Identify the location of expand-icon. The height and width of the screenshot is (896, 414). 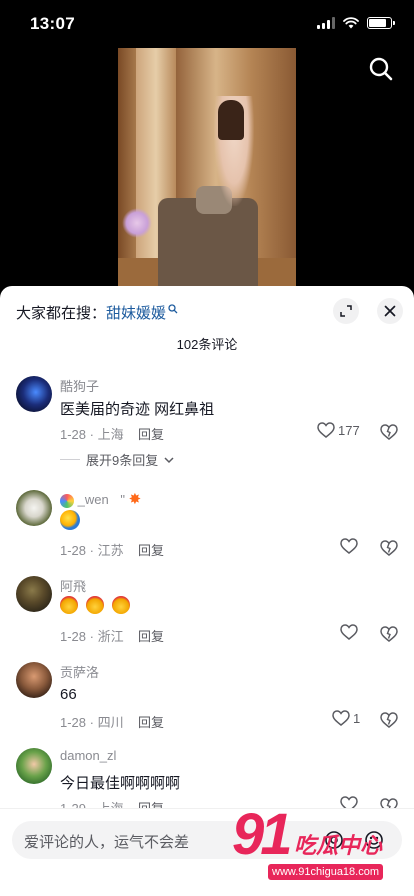
(346, 311).